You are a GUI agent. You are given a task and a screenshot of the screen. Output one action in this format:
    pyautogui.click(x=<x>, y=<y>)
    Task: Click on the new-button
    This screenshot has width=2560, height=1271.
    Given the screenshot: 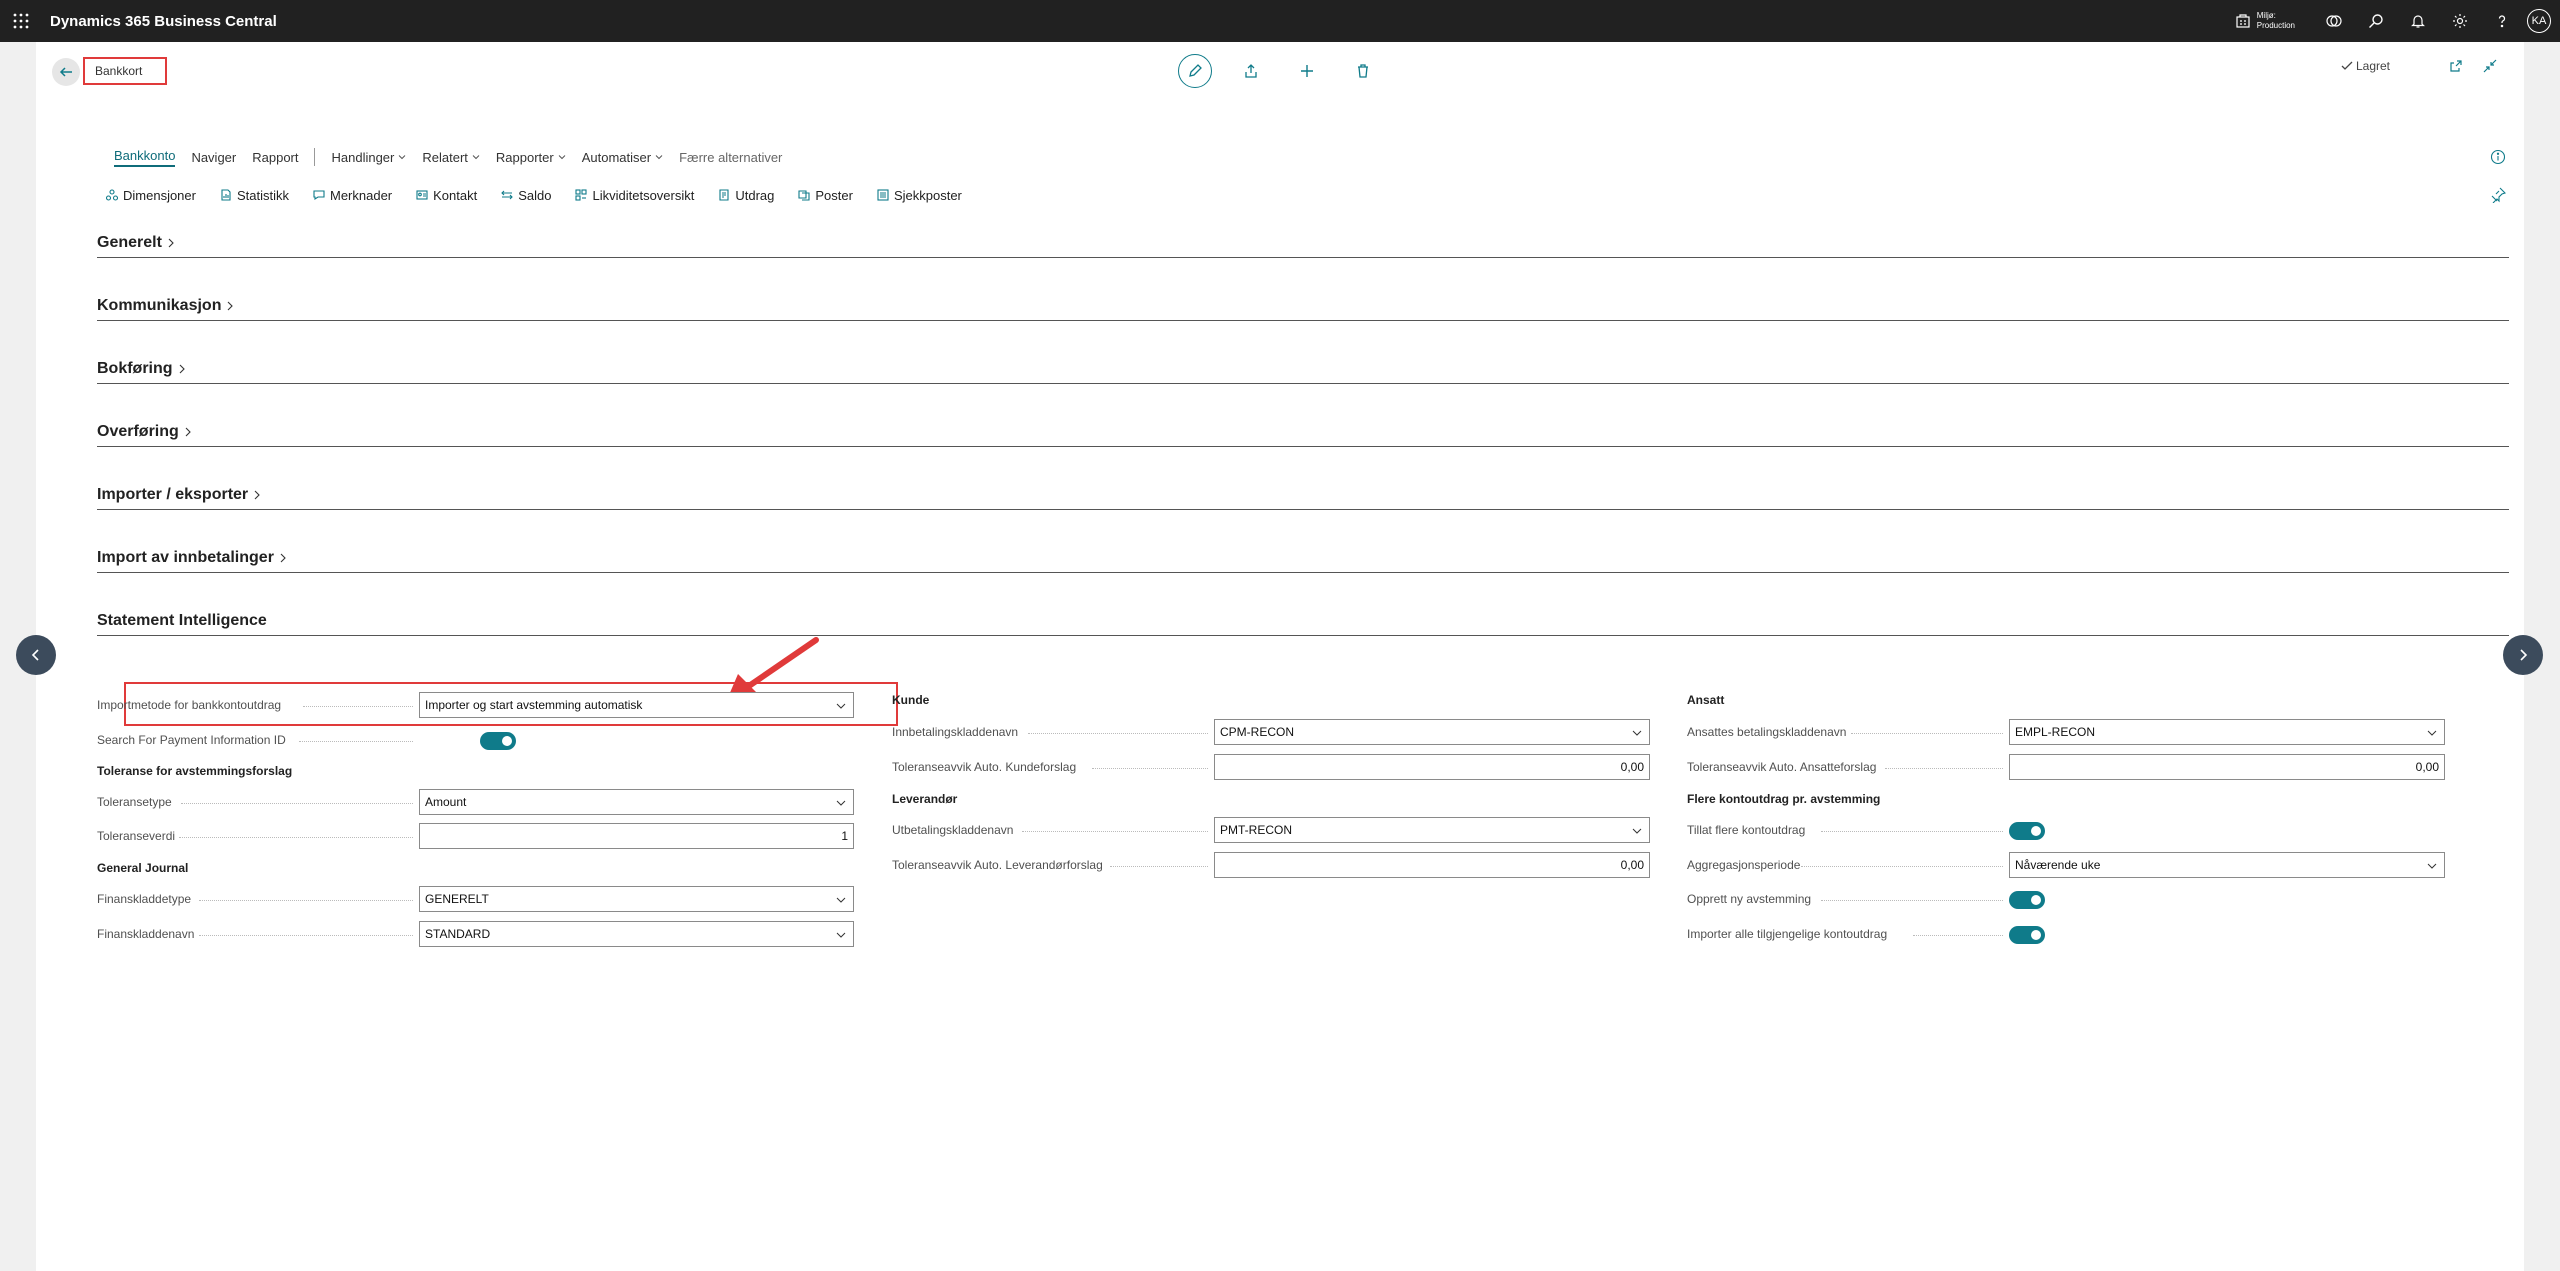 What is the action you would take?
    pyautogui.click(x=1307, y=71)
    